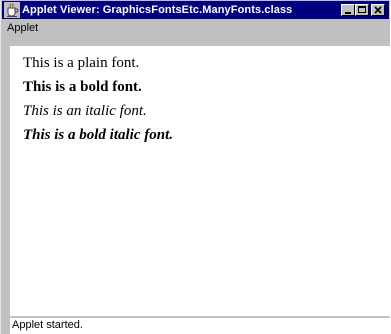 Image resolution: width=391 pixels, height=334 pixels. I want to click on java-coffee-cup-icon, so click(12, 10).